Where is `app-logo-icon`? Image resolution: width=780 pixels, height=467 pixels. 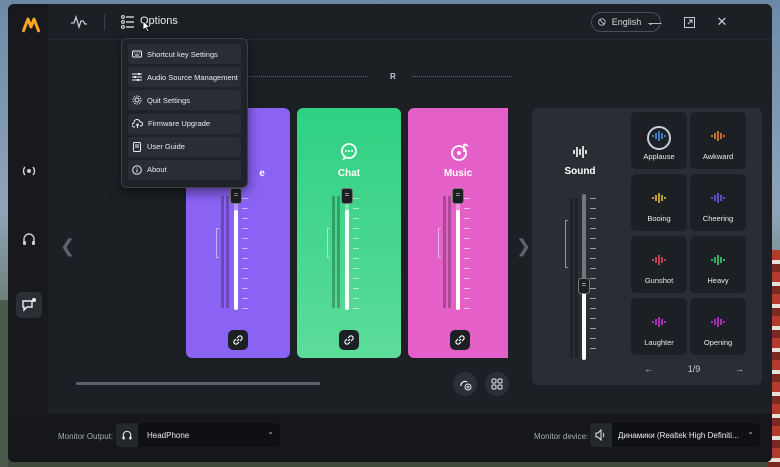 app-logo-icon is located at coordinates (31, 25).